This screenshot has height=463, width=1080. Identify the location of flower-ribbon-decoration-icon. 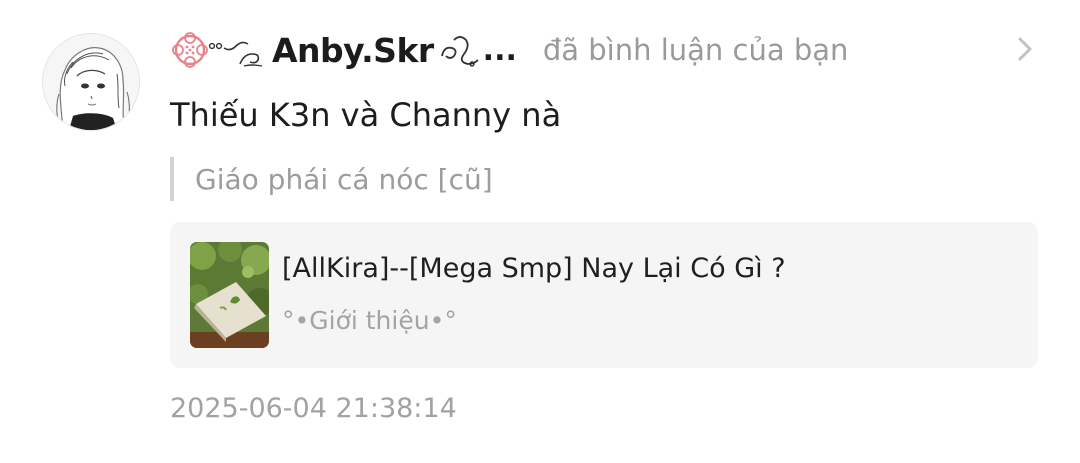
(218, 50).